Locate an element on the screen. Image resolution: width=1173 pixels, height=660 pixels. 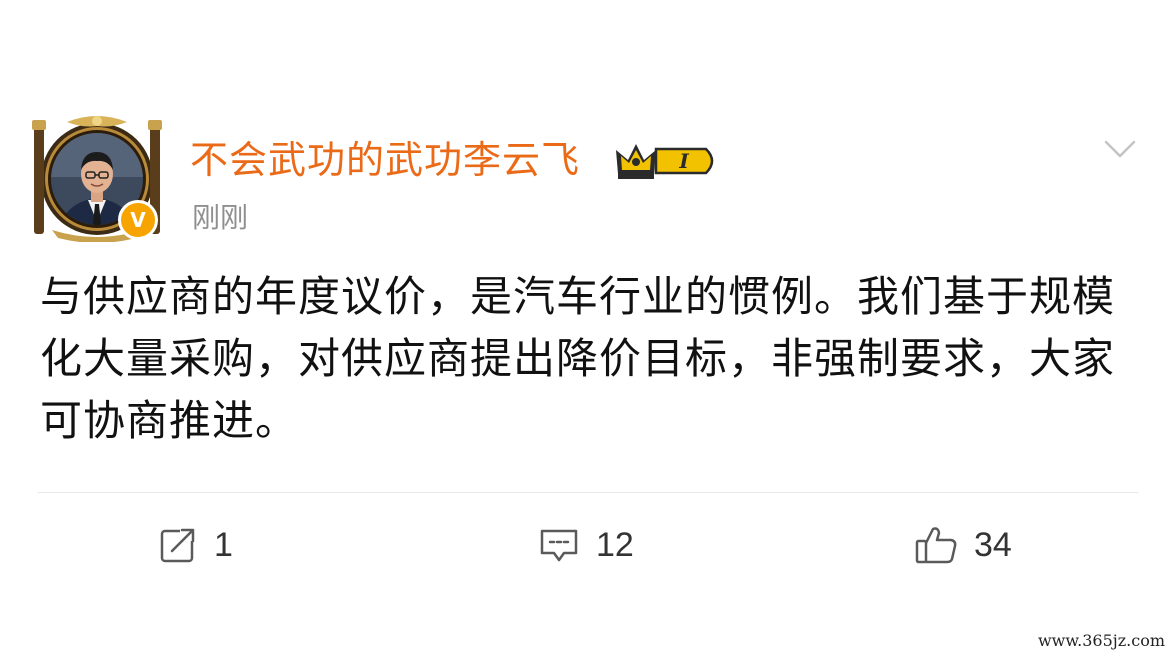
comment-button: 12 is located at coordinates (586, 545).